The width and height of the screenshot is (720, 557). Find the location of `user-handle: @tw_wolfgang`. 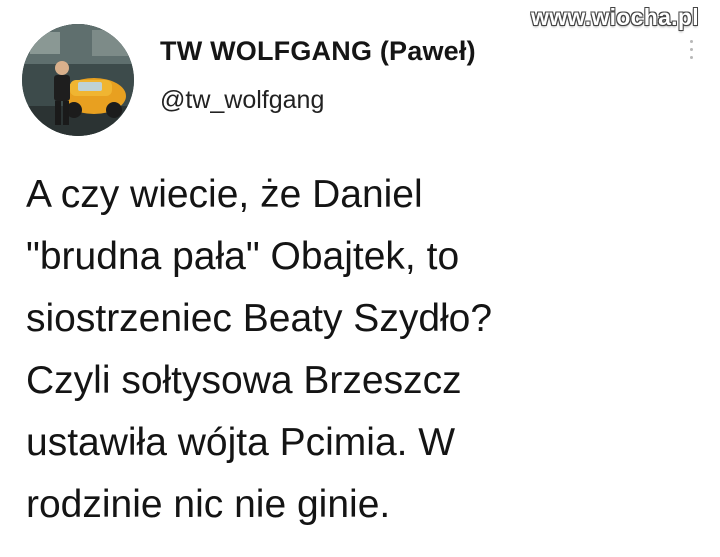

user-handle: @tw_wolfgang is located at coordinates (242, 100).